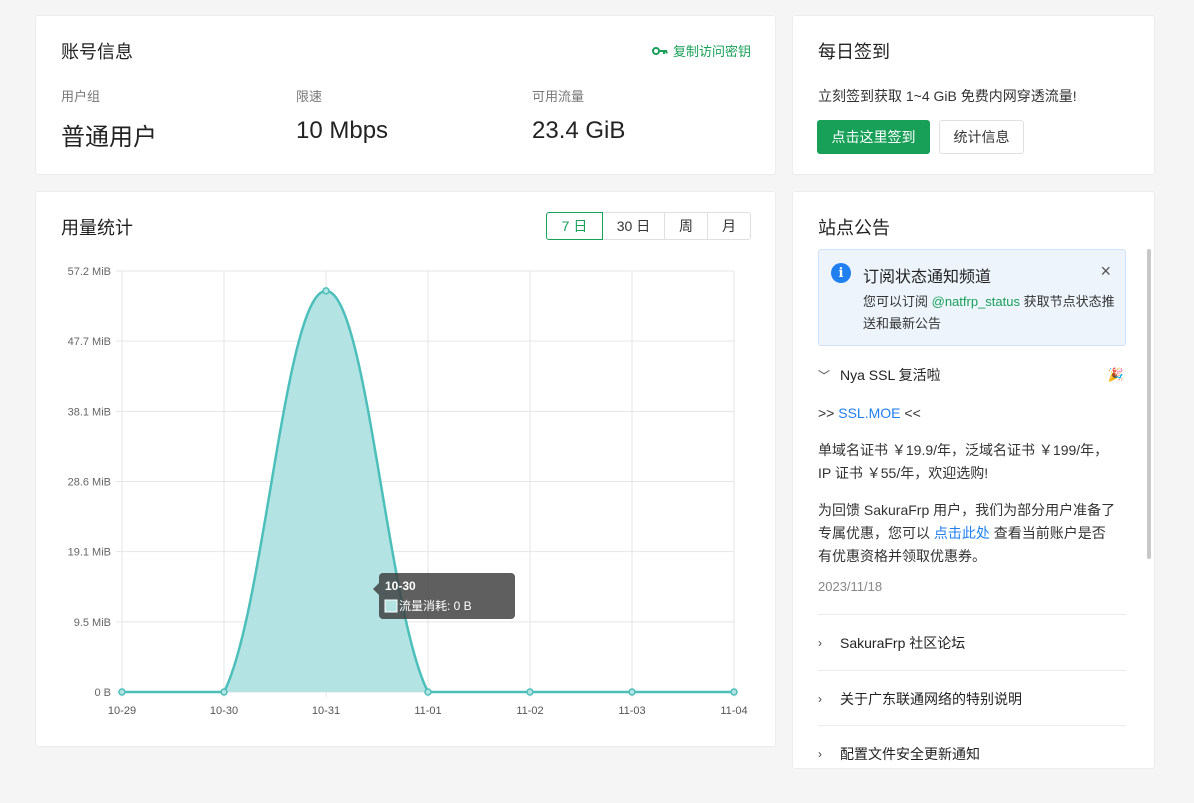 This screenshot has height=803, width=1194. Describe the element at coordinates (400, 586) in the screenshot. I see `tooltip-title: 10-30` at that location.